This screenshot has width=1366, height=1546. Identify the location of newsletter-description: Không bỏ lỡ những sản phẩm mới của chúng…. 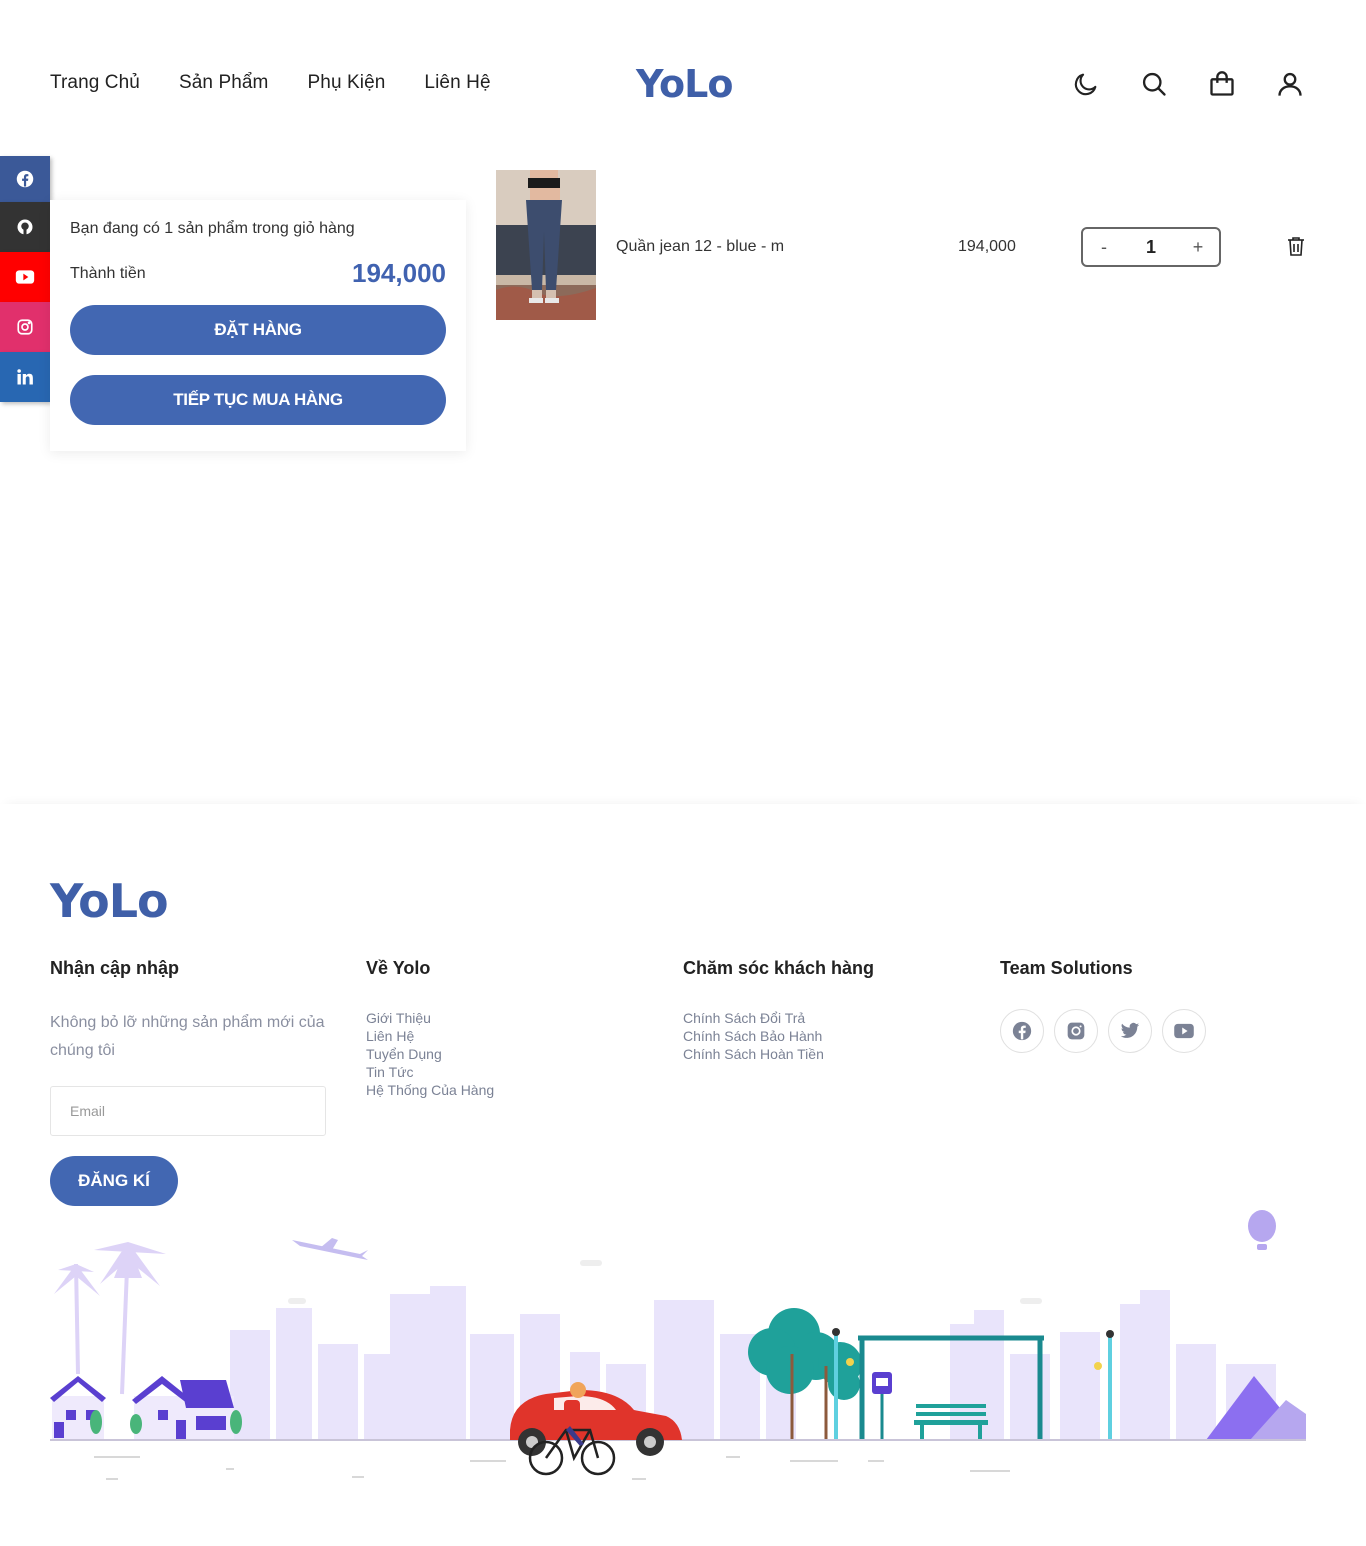
(187, 1036).